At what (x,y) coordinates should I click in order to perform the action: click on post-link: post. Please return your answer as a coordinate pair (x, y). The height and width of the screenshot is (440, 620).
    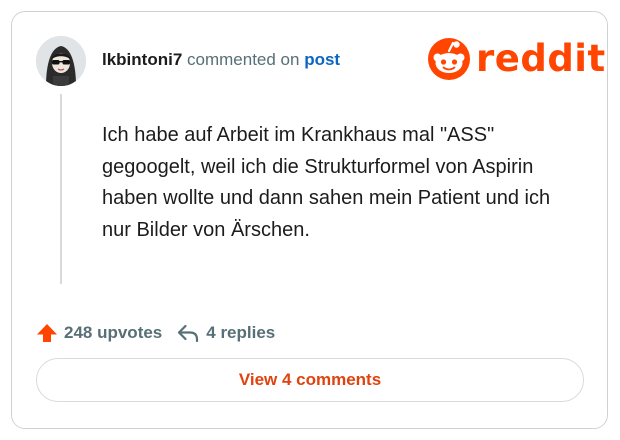
    Looking at the image, I should click on (322, 59).